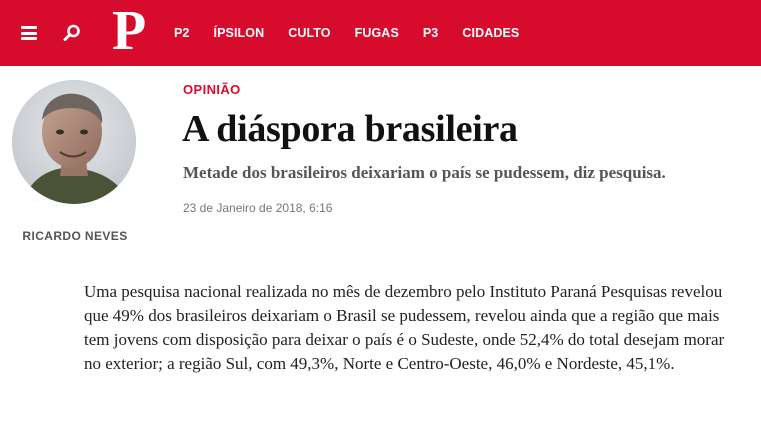  What do you see at coordinates (350, 129) in the screenshot?
I see `article-title: A diáspora brasileira` at bounding box center [350, 129].